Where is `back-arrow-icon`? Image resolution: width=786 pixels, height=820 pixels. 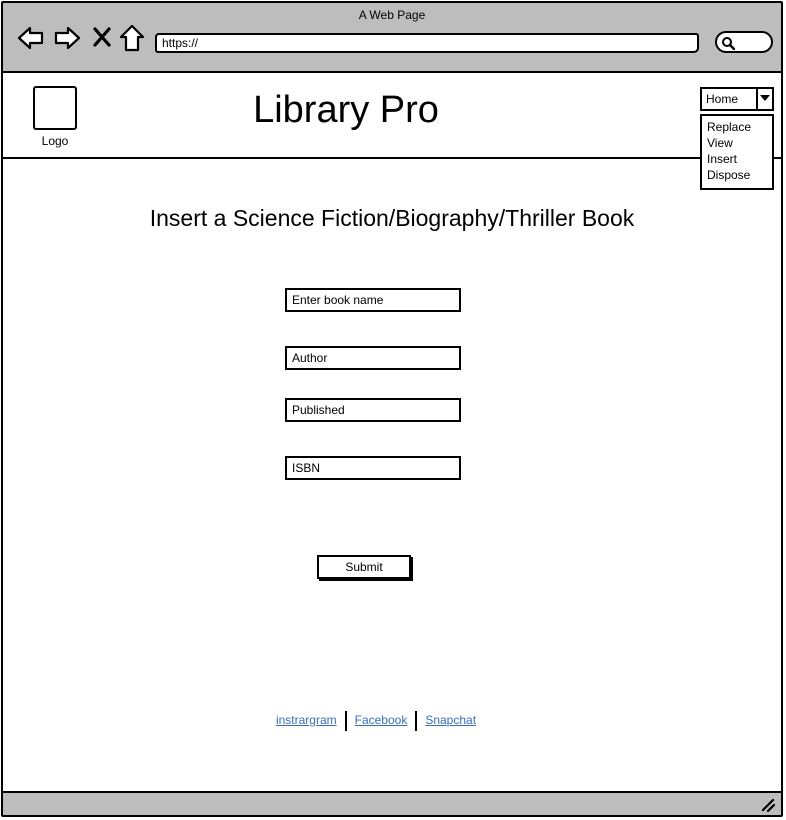
back-arrow-icon is located at coordinates (31, 40).